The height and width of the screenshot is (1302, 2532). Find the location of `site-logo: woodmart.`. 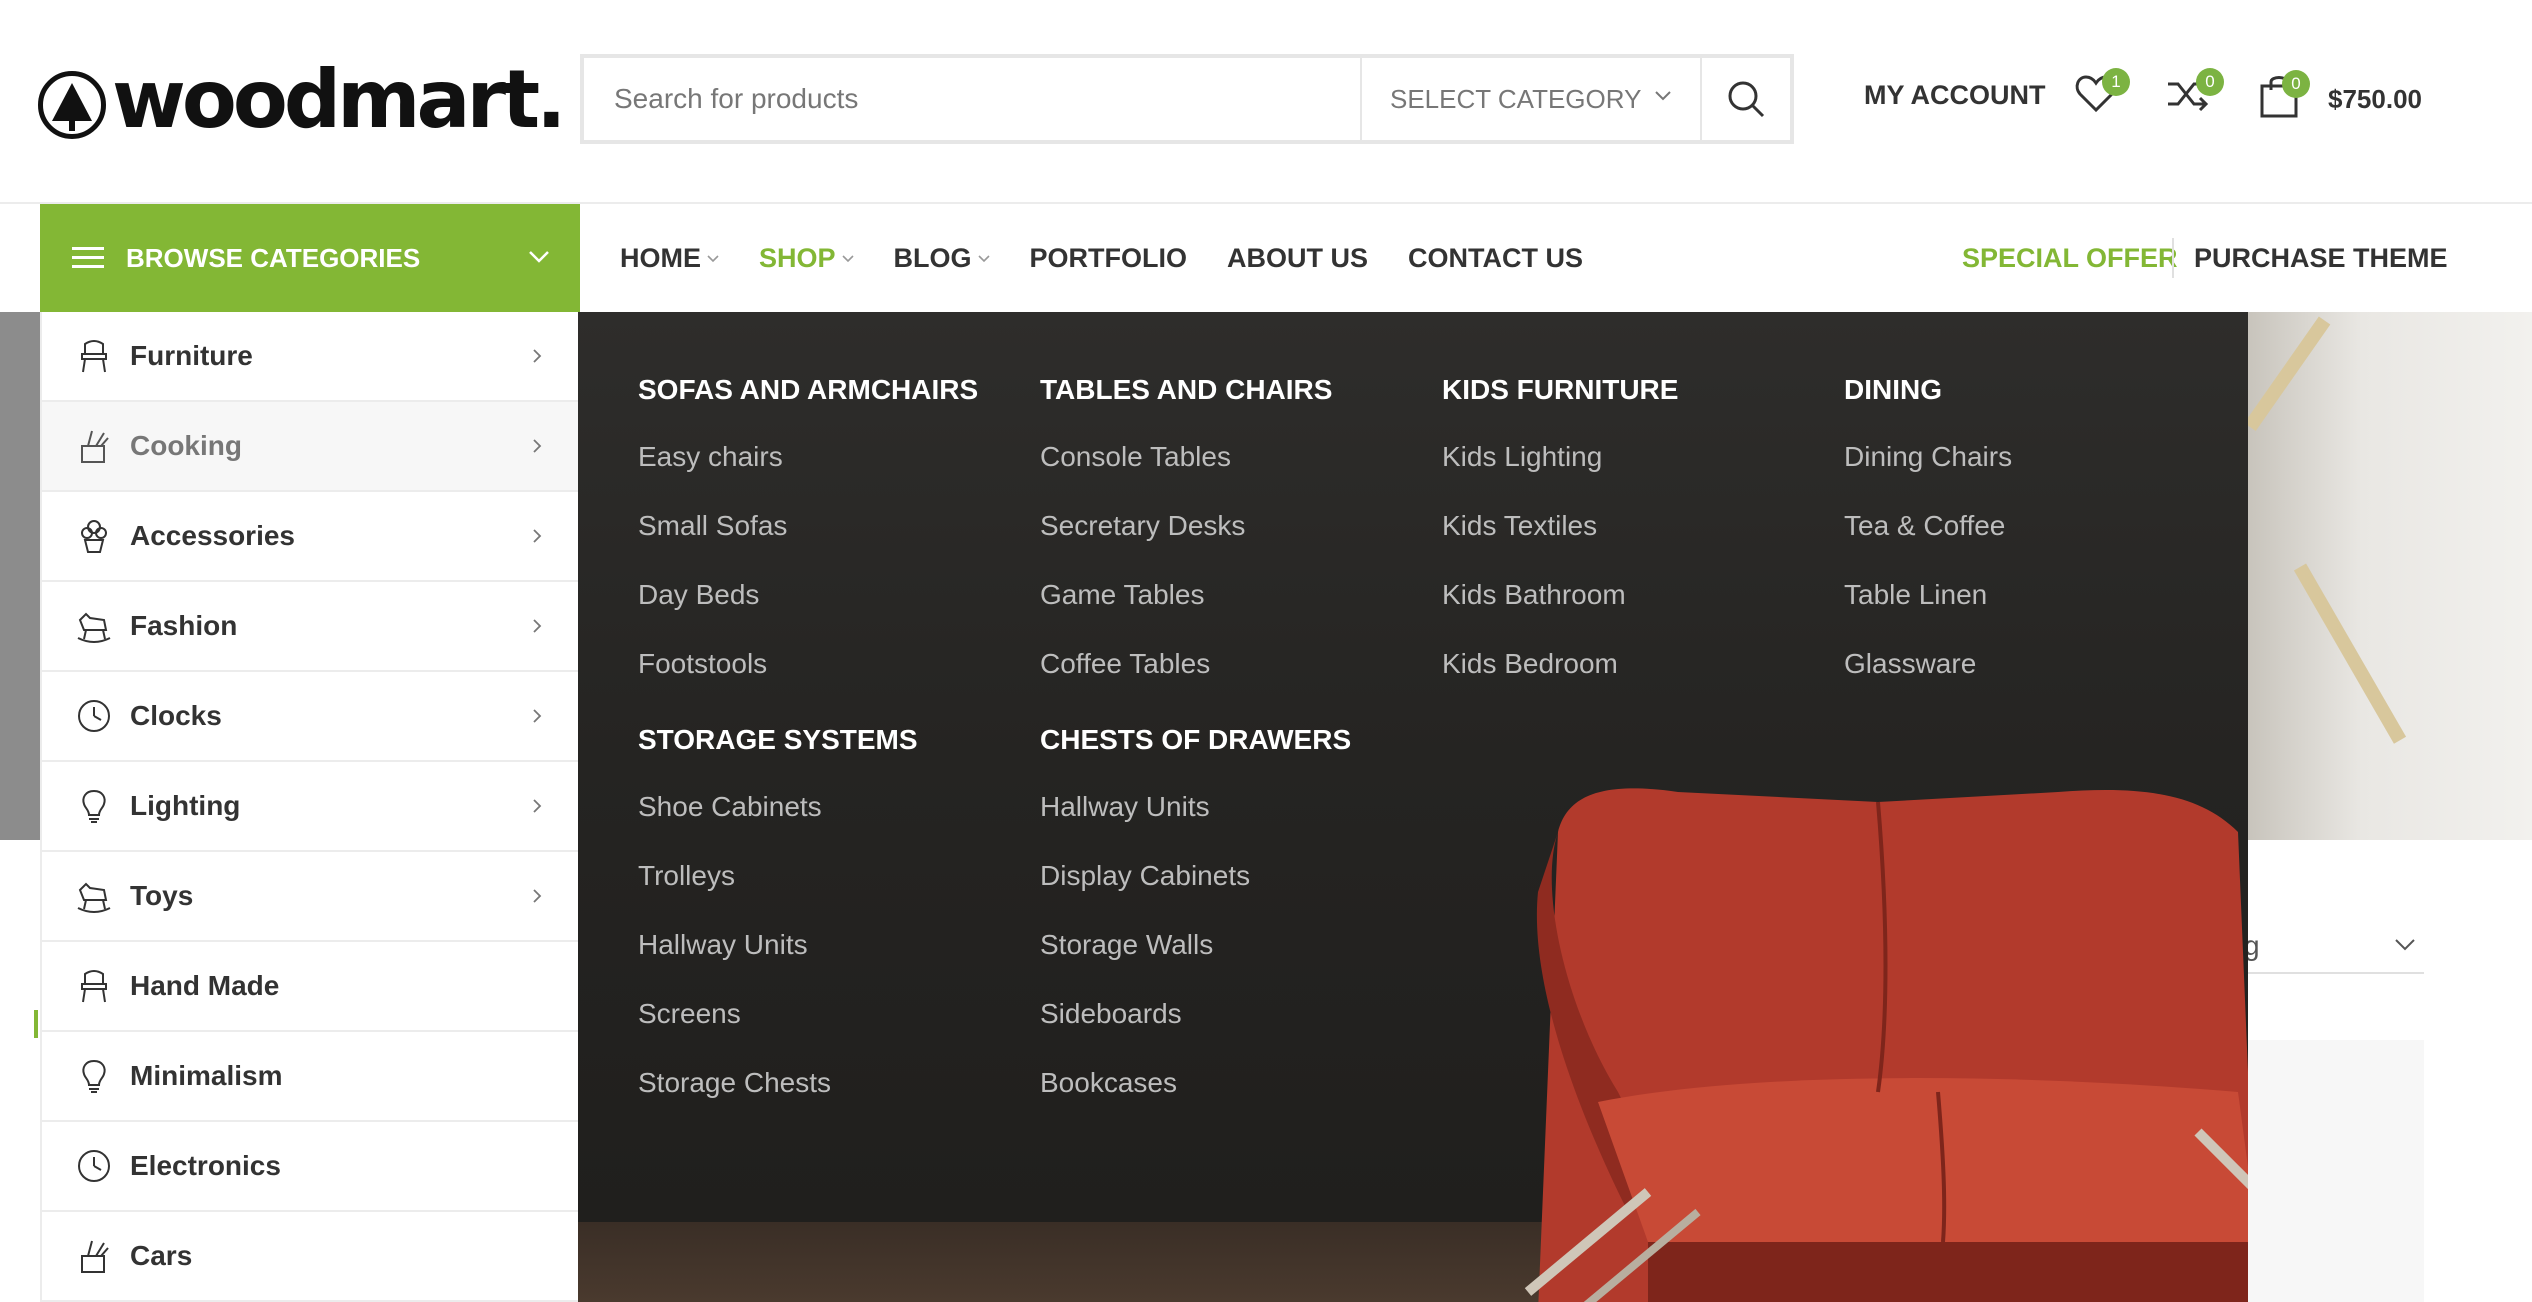

site-logo: woodmart. is located at coordinates (302, 99).